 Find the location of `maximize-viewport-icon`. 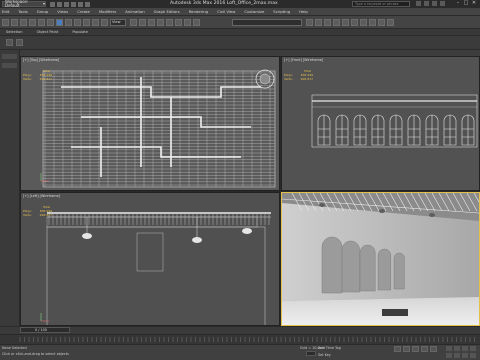

maximize-viewport-icon is located at coordinates (473, 355).